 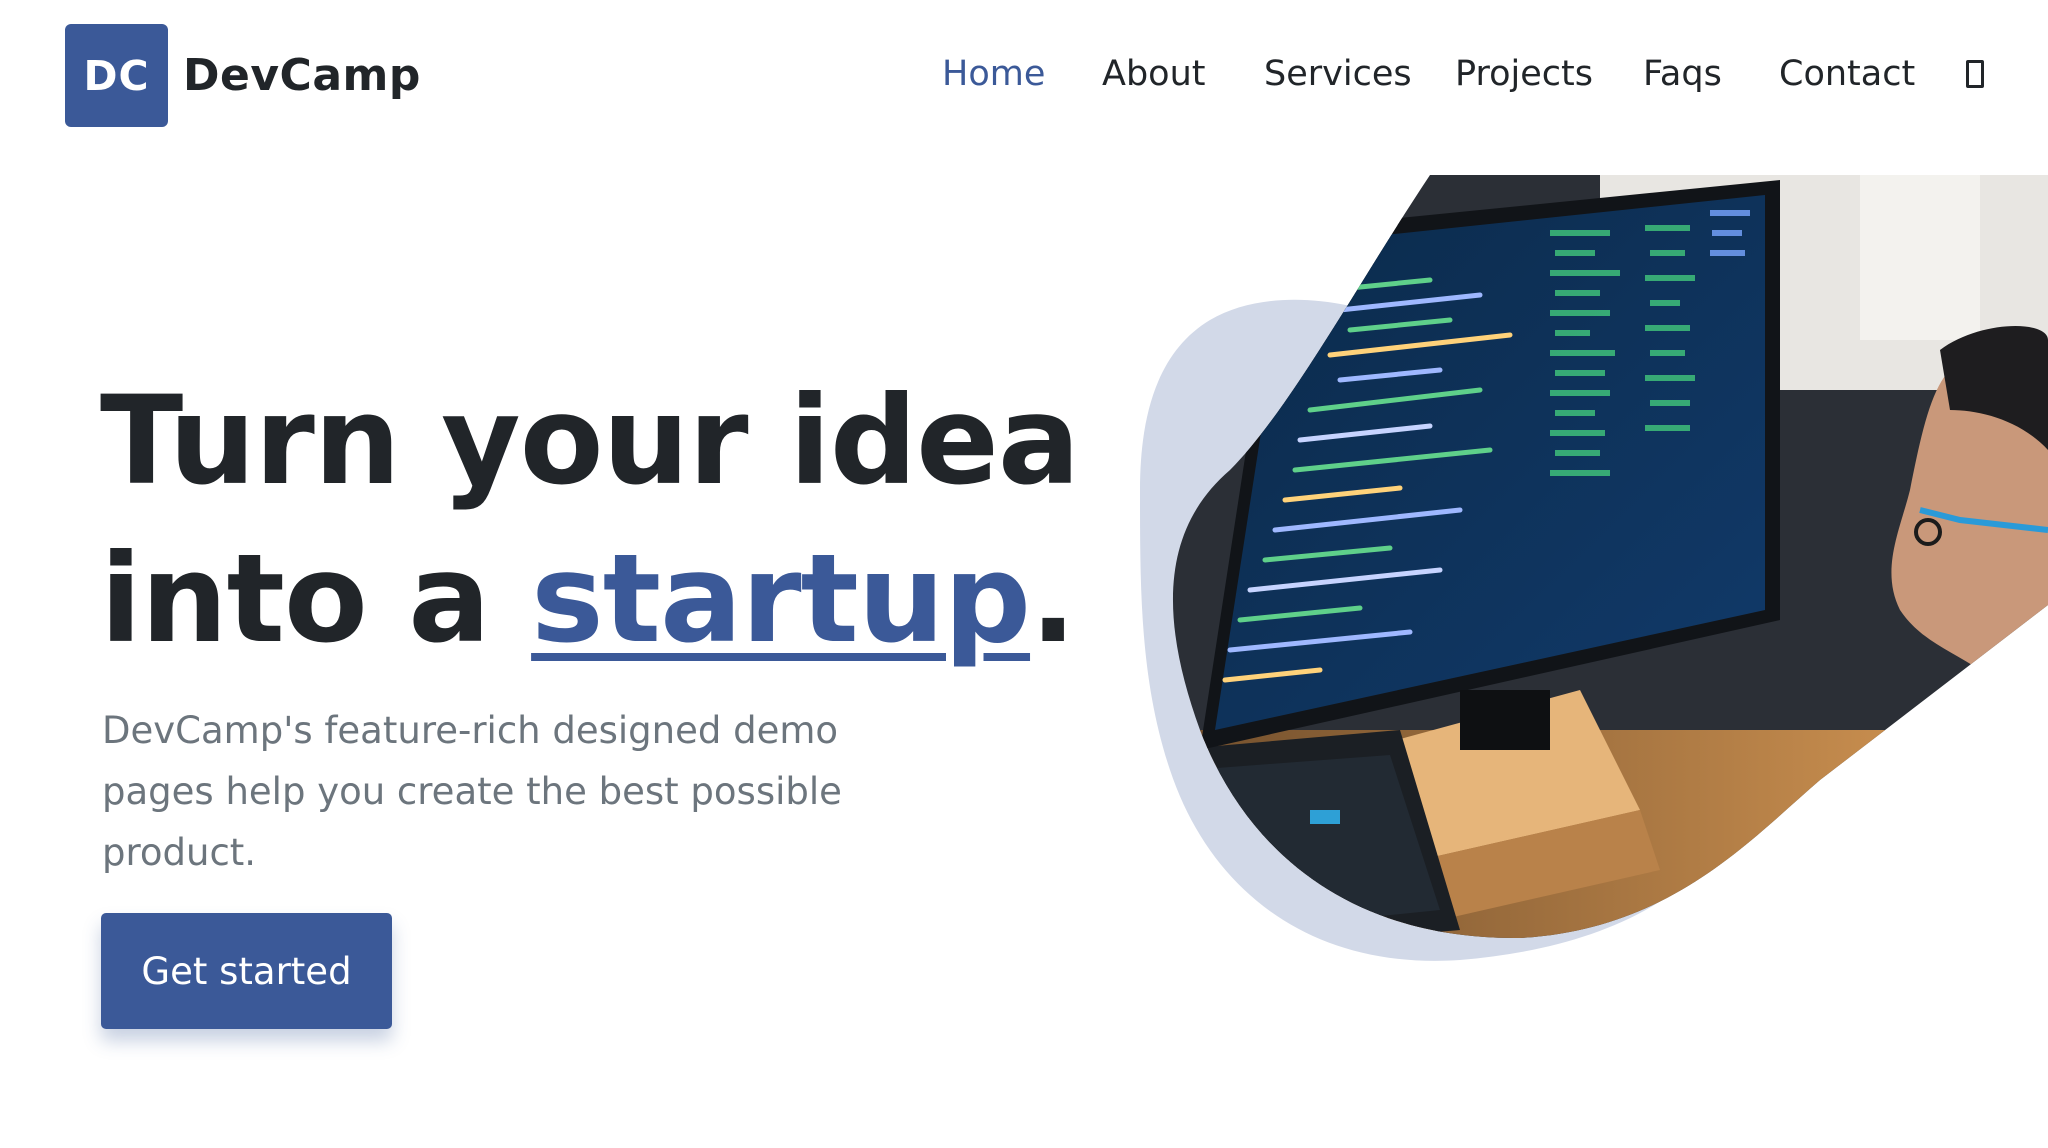 I want to click on brand-logo: DC, so click(x=116, y=75).